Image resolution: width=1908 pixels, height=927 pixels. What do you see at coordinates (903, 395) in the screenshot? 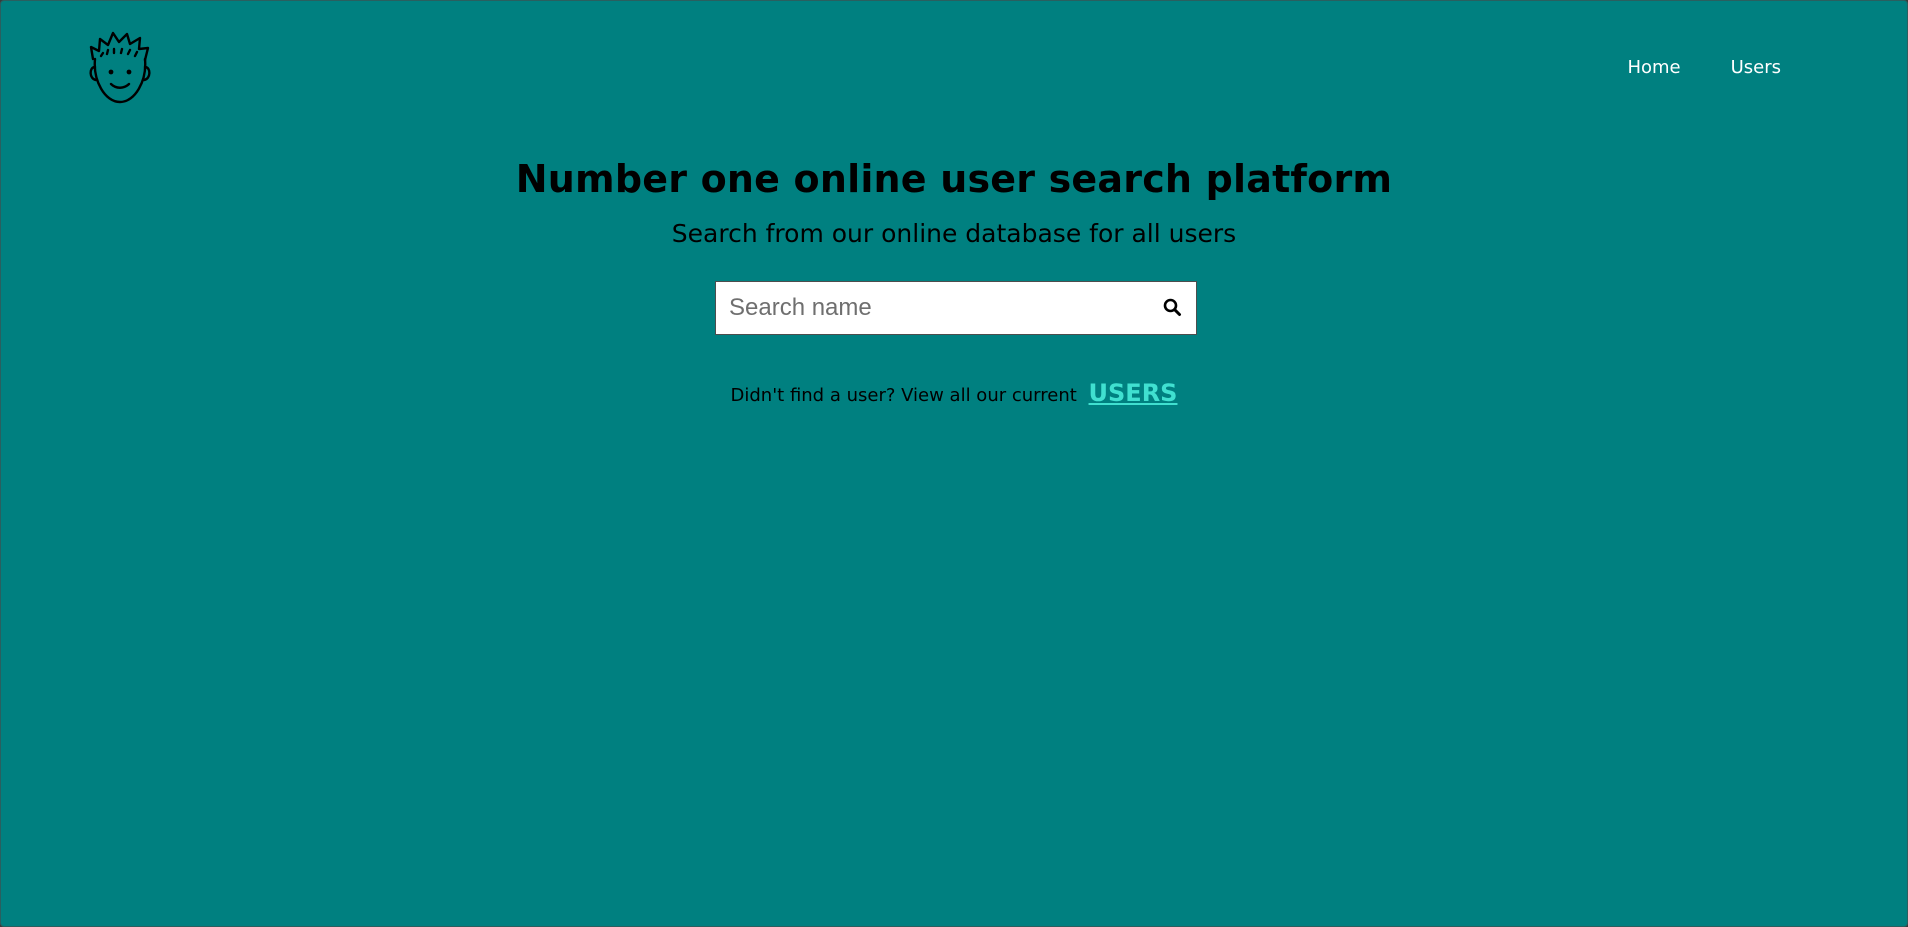
I see `users-hint-text: Didn't find a user? View all our current` at bounding box center [903, 395].